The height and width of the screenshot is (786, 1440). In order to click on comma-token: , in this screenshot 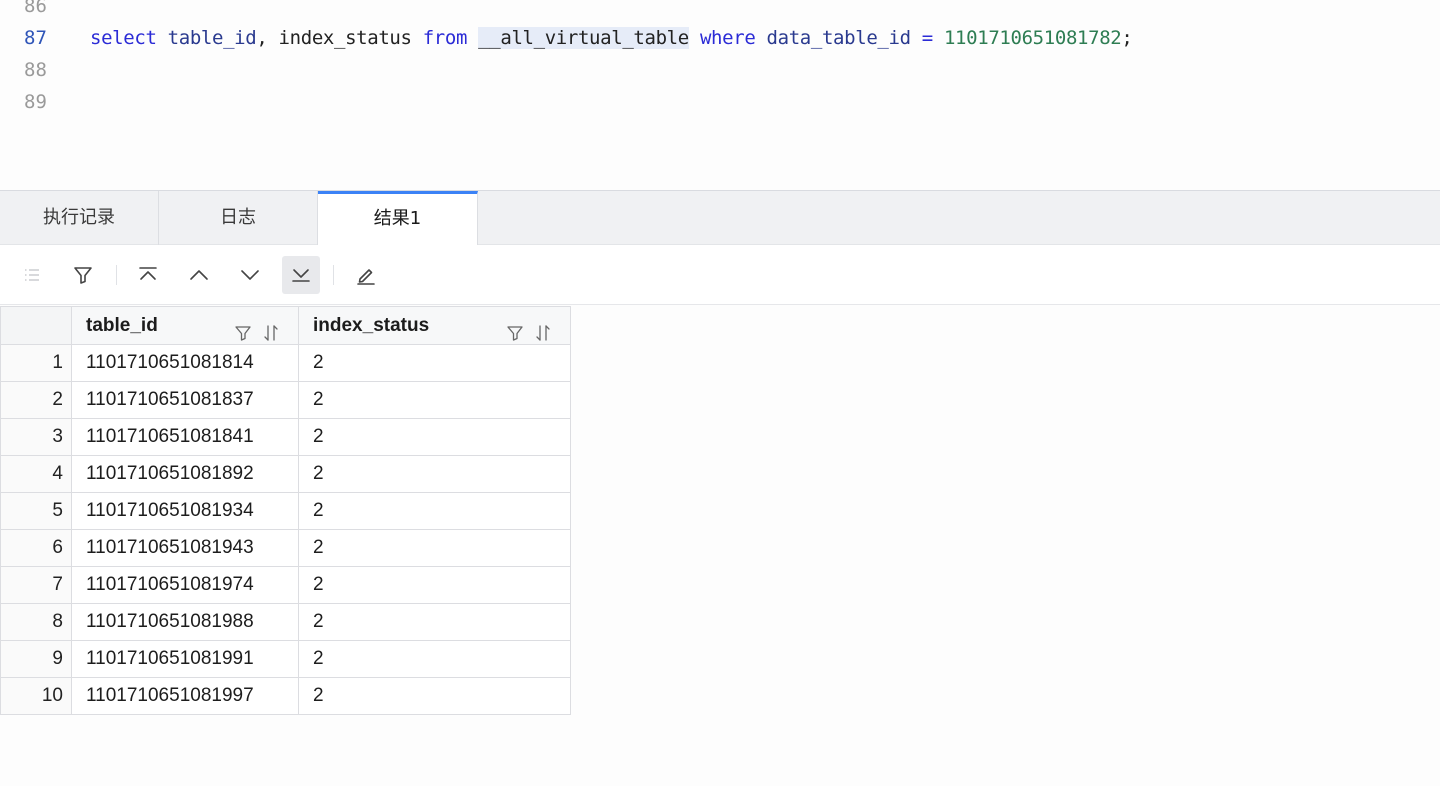, I will do `click(262, 38)`.